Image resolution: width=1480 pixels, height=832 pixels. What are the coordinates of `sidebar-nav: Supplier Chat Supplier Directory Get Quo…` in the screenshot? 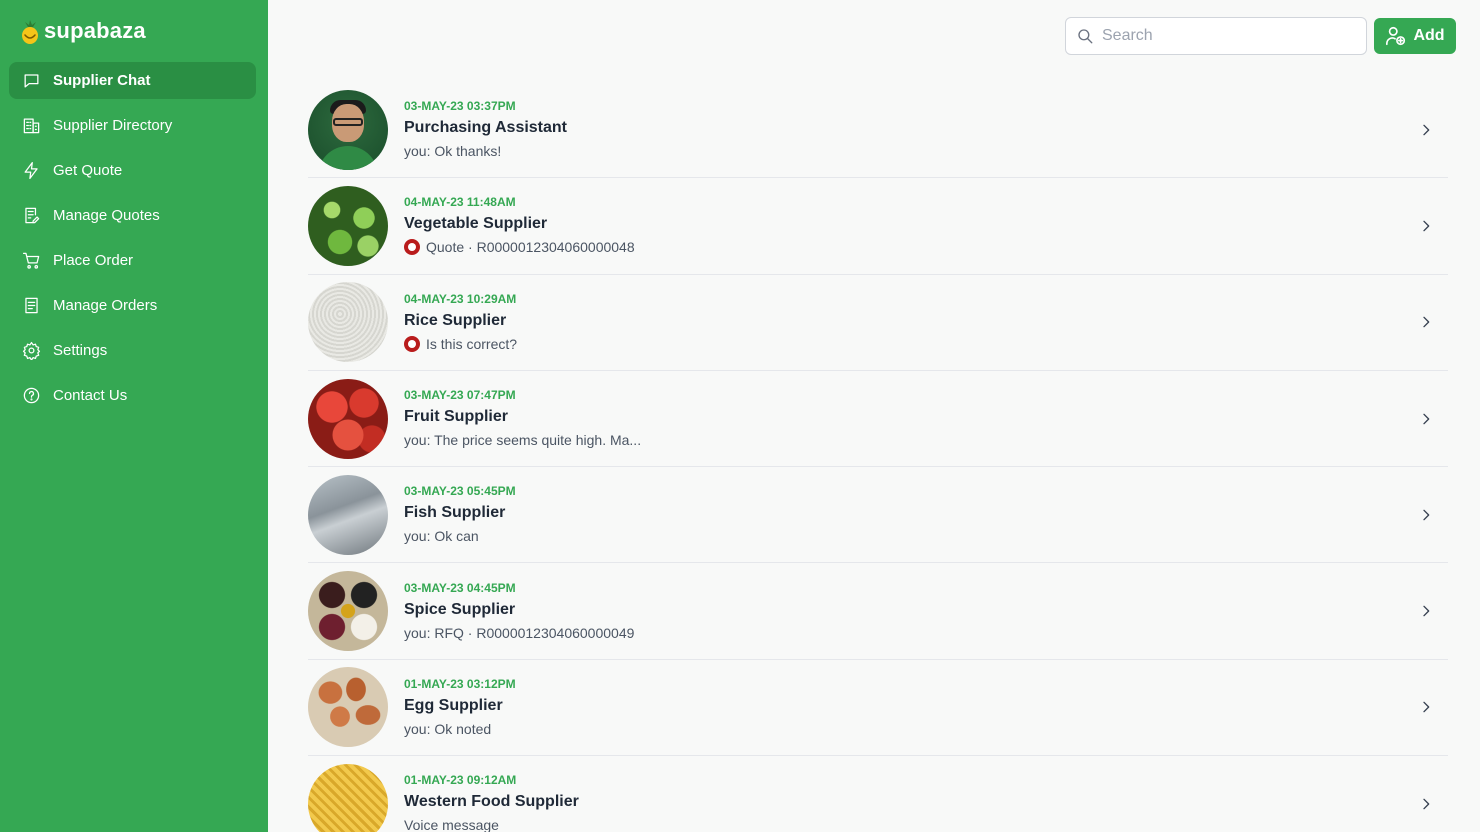 It's located at (132, 242).